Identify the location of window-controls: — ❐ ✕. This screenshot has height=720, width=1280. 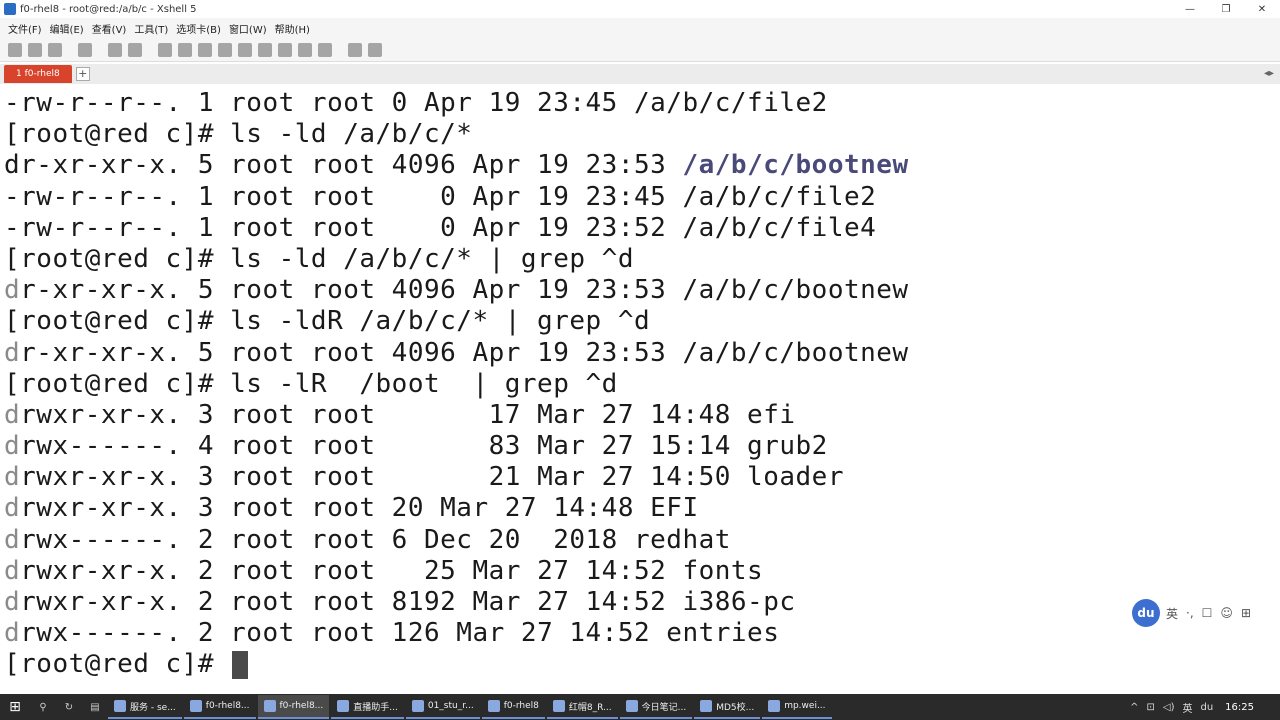
(1226, 9).